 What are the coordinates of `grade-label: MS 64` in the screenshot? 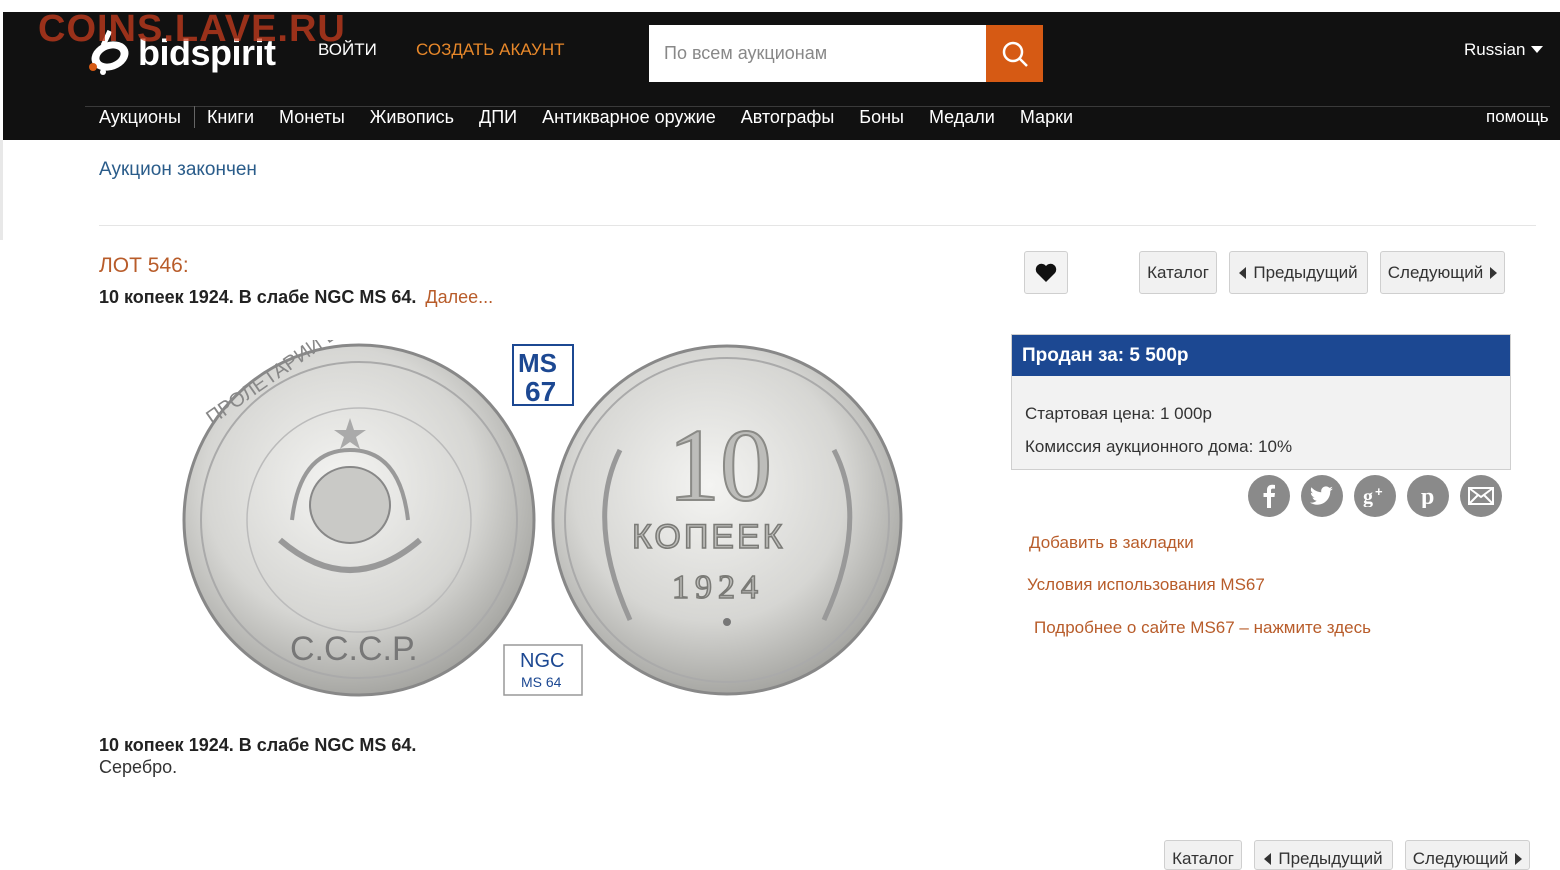 It's located at (541, 682).